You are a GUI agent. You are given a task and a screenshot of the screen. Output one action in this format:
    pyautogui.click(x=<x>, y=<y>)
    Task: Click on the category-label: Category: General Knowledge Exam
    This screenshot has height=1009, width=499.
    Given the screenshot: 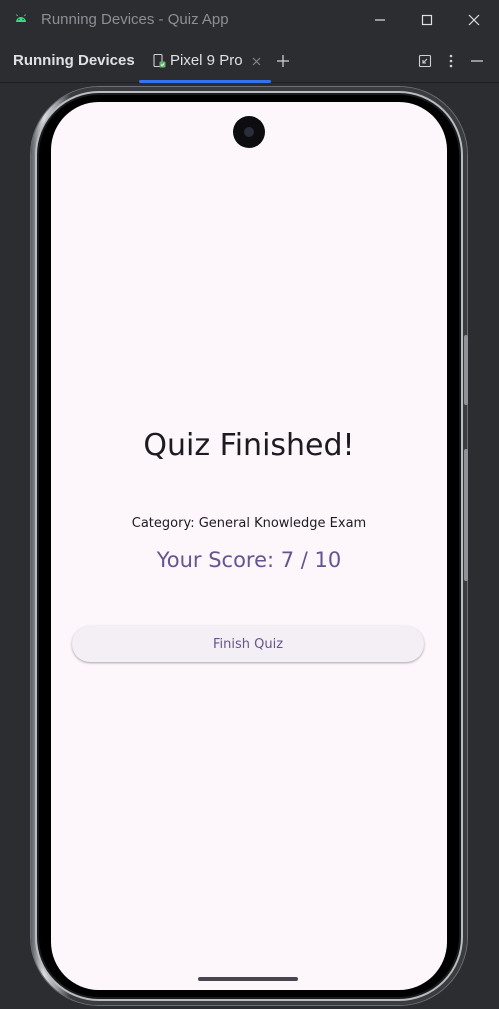 What is the action you would take?
    pyautogui.click(x=249, y=523)
    